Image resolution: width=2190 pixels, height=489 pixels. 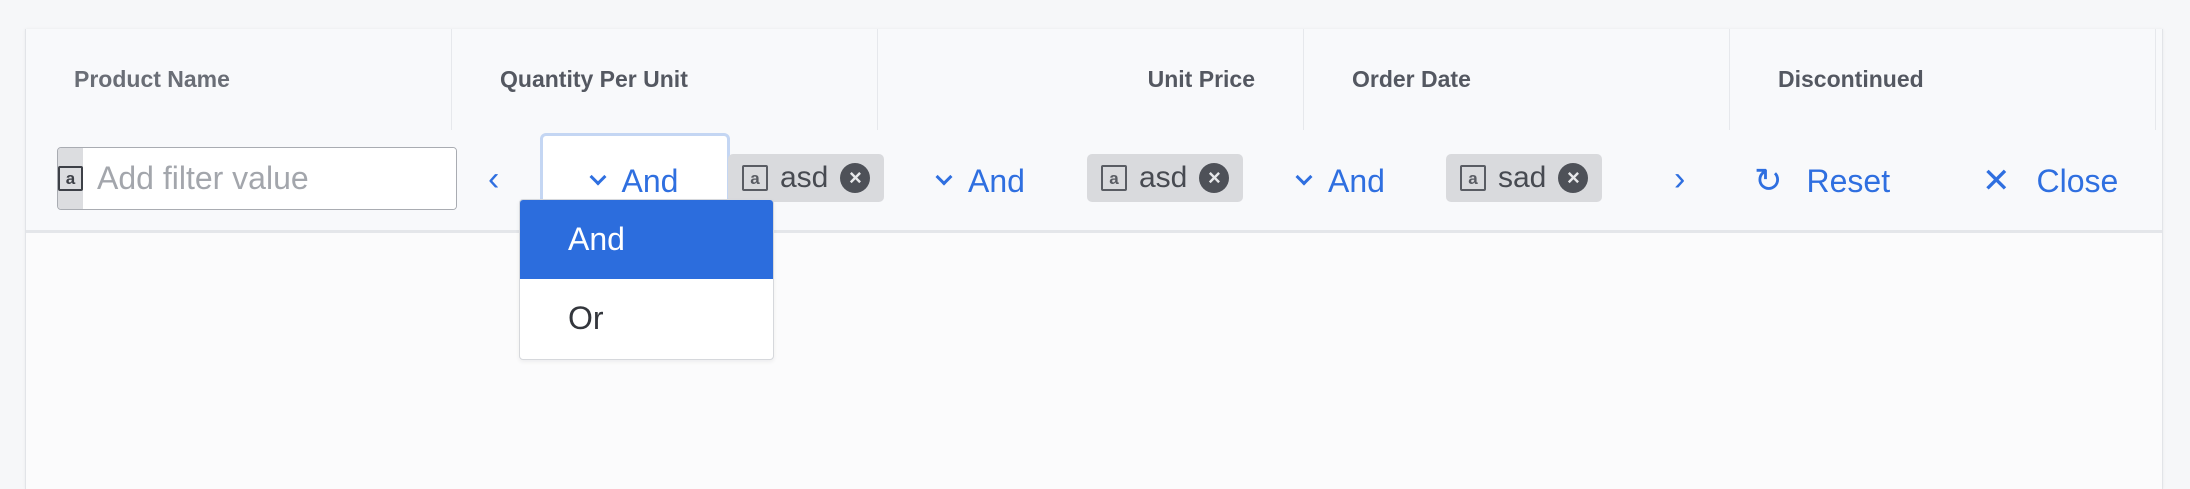 I want to click on scroll-left-icon: ‹, so click(x=493, y=179).